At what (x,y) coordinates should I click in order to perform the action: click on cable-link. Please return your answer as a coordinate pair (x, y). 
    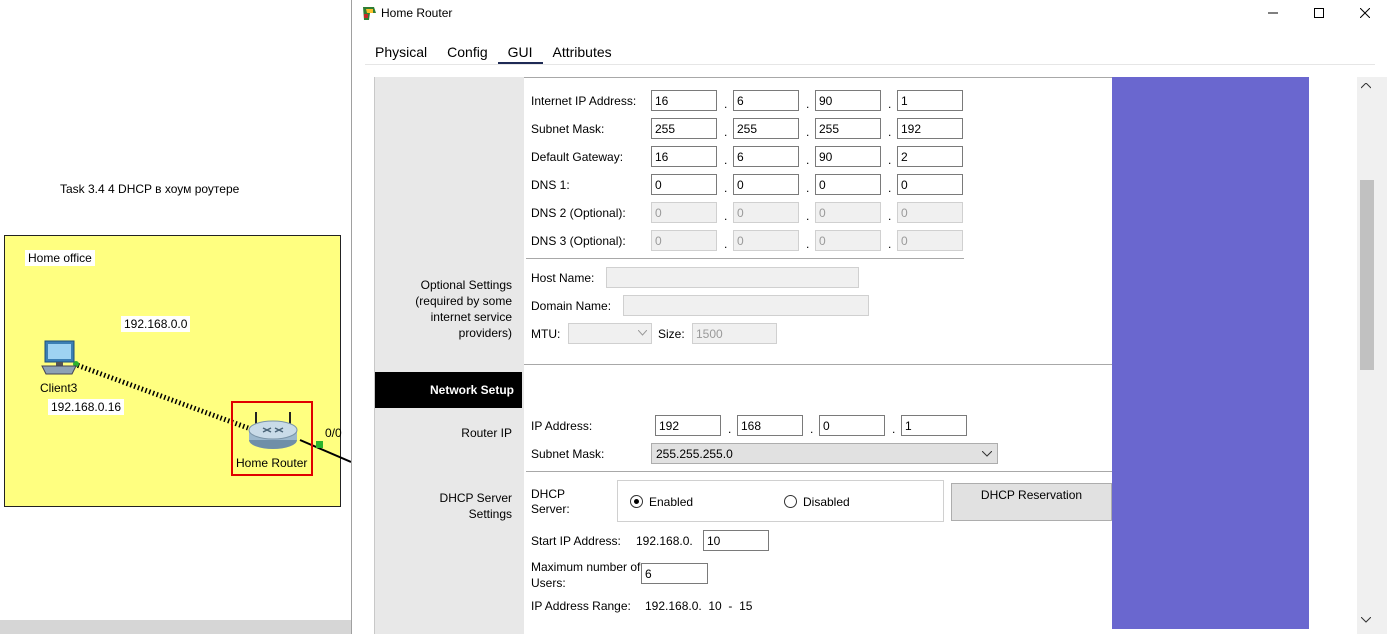
    Looking at the image, I should click on (212, 412).